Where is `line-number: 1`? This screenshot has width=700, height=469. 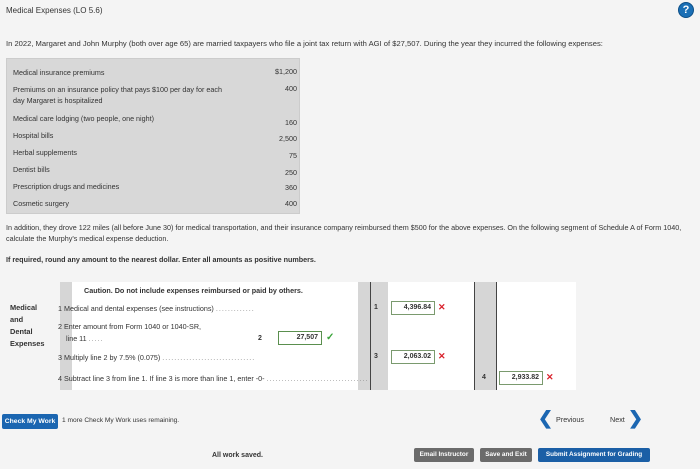
line-number: 1 is located at coordinates (60, 308).